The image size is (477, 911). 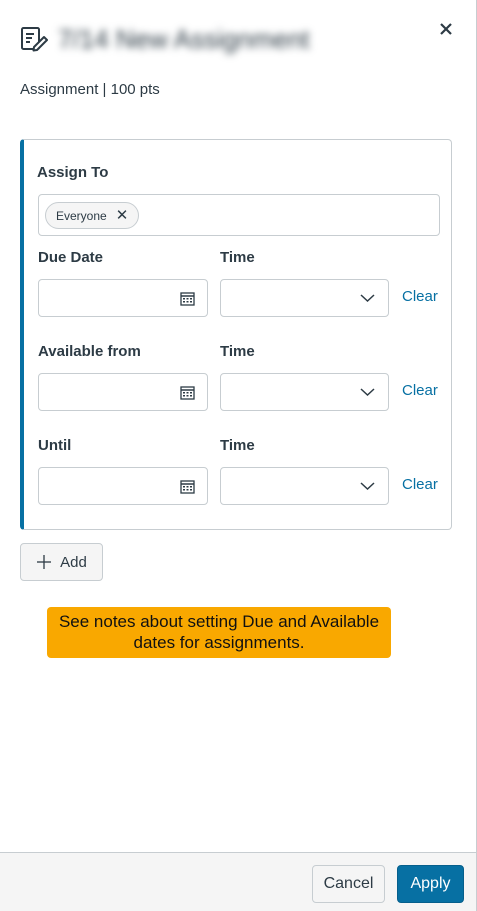 What do you see at coordinates (122, 215) in the screenshot?
I see `remove-chip-icon: ✕` at bounding box center [122, 215].